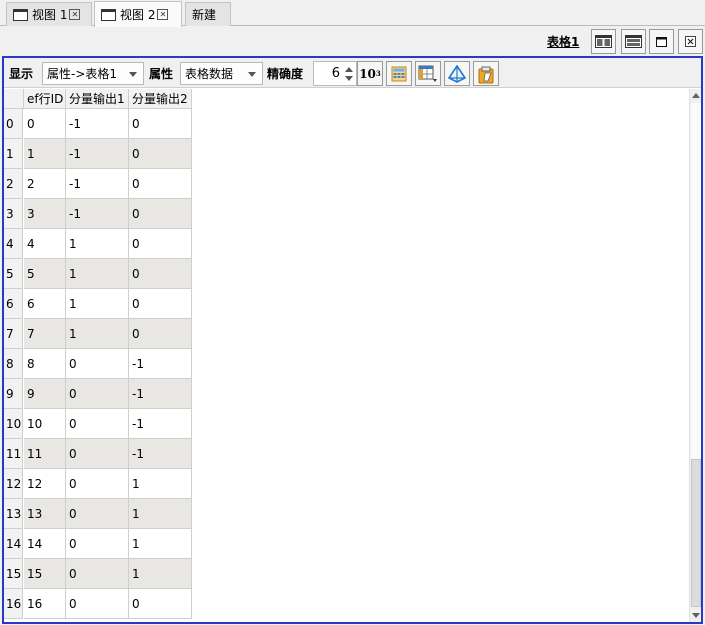 This screenshot has height=625, width=705. Describe the element at coordinates (603, 41) in the screenshot. I see `split-vertical-button` at that location.